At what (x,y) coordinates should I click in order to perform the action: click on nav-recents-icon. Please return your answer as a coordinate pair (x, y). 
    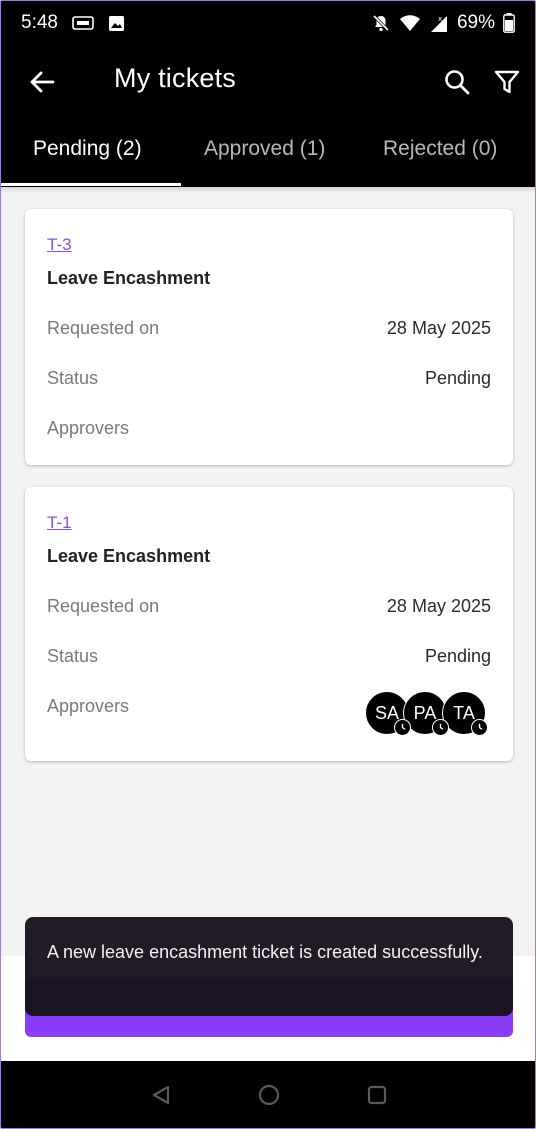
    Looking at the image, I should click on (377, 1095).